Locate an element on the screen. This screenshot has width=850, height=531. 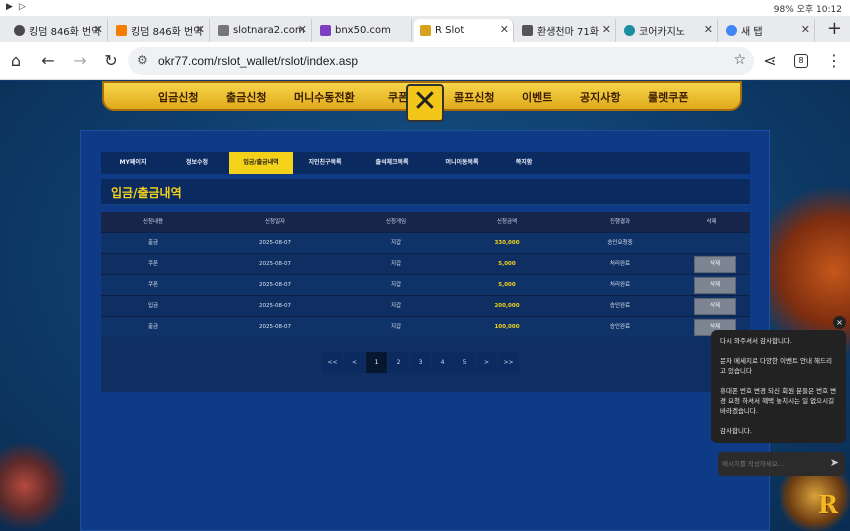
back-icon: ← is located at coordinates (48, 60).